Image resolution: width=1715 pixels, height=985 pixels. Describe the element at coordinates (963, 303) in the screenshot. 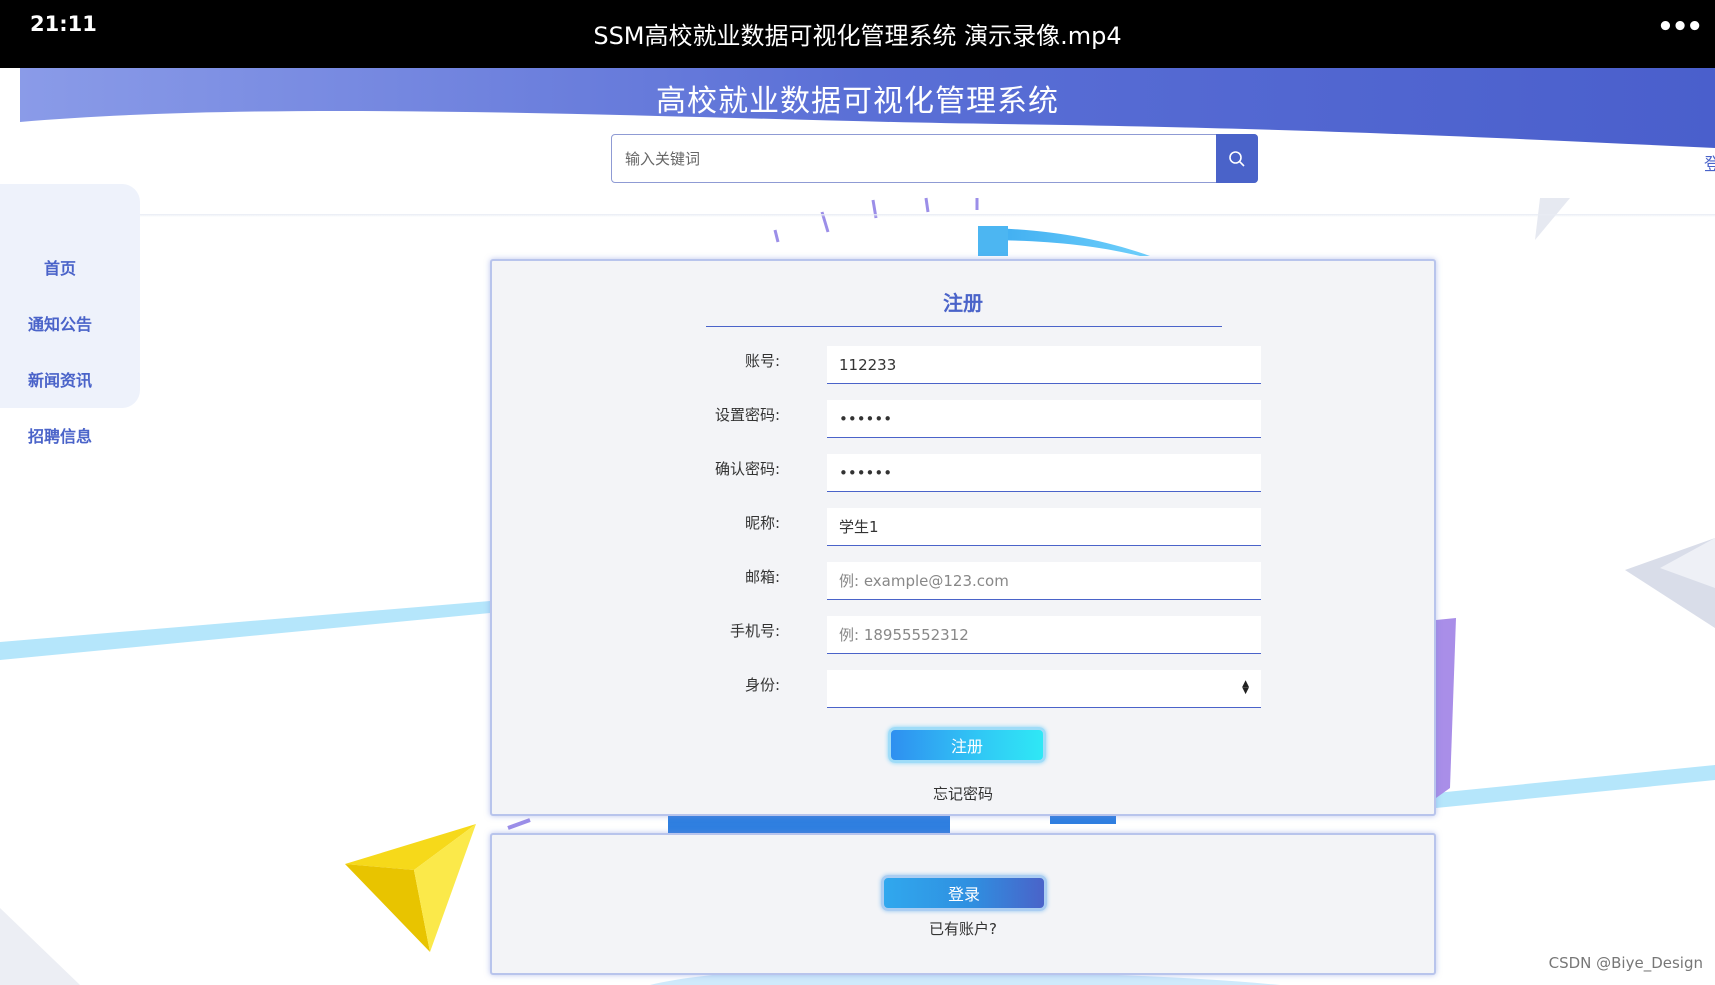

I see `form-title: 注册` at that location.